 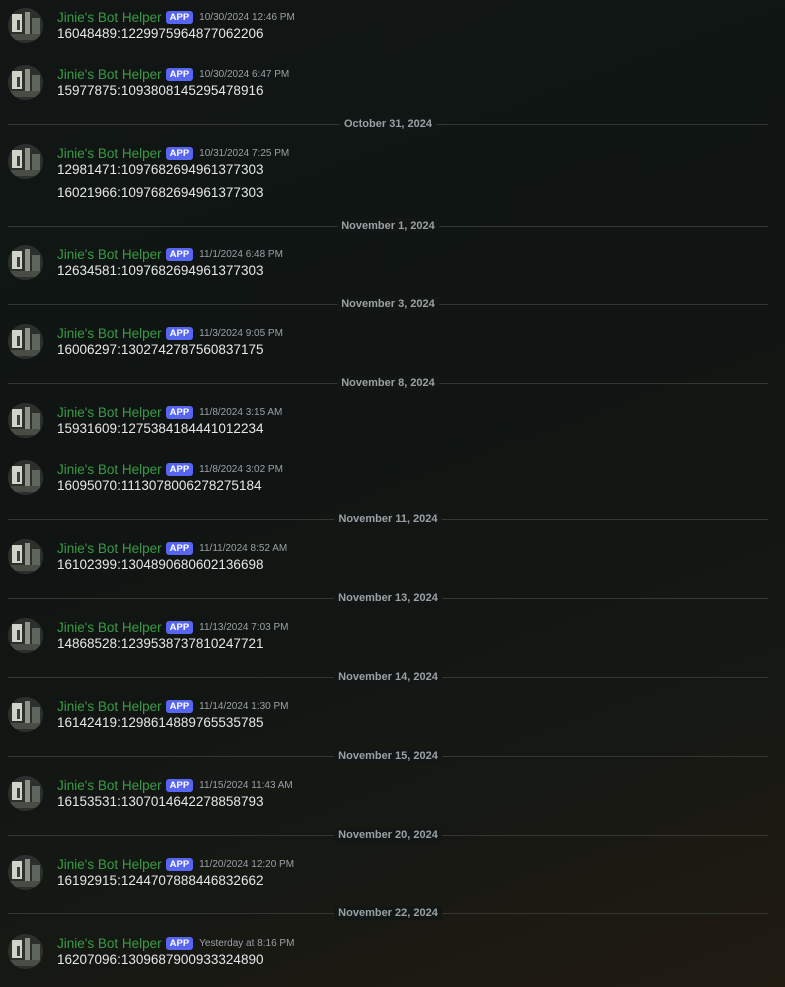 What do you see at coordinates (160, 722) in the screenshot?
I see `message-text: 16142419:1298614889765535785` at bounding box center [160, 722].